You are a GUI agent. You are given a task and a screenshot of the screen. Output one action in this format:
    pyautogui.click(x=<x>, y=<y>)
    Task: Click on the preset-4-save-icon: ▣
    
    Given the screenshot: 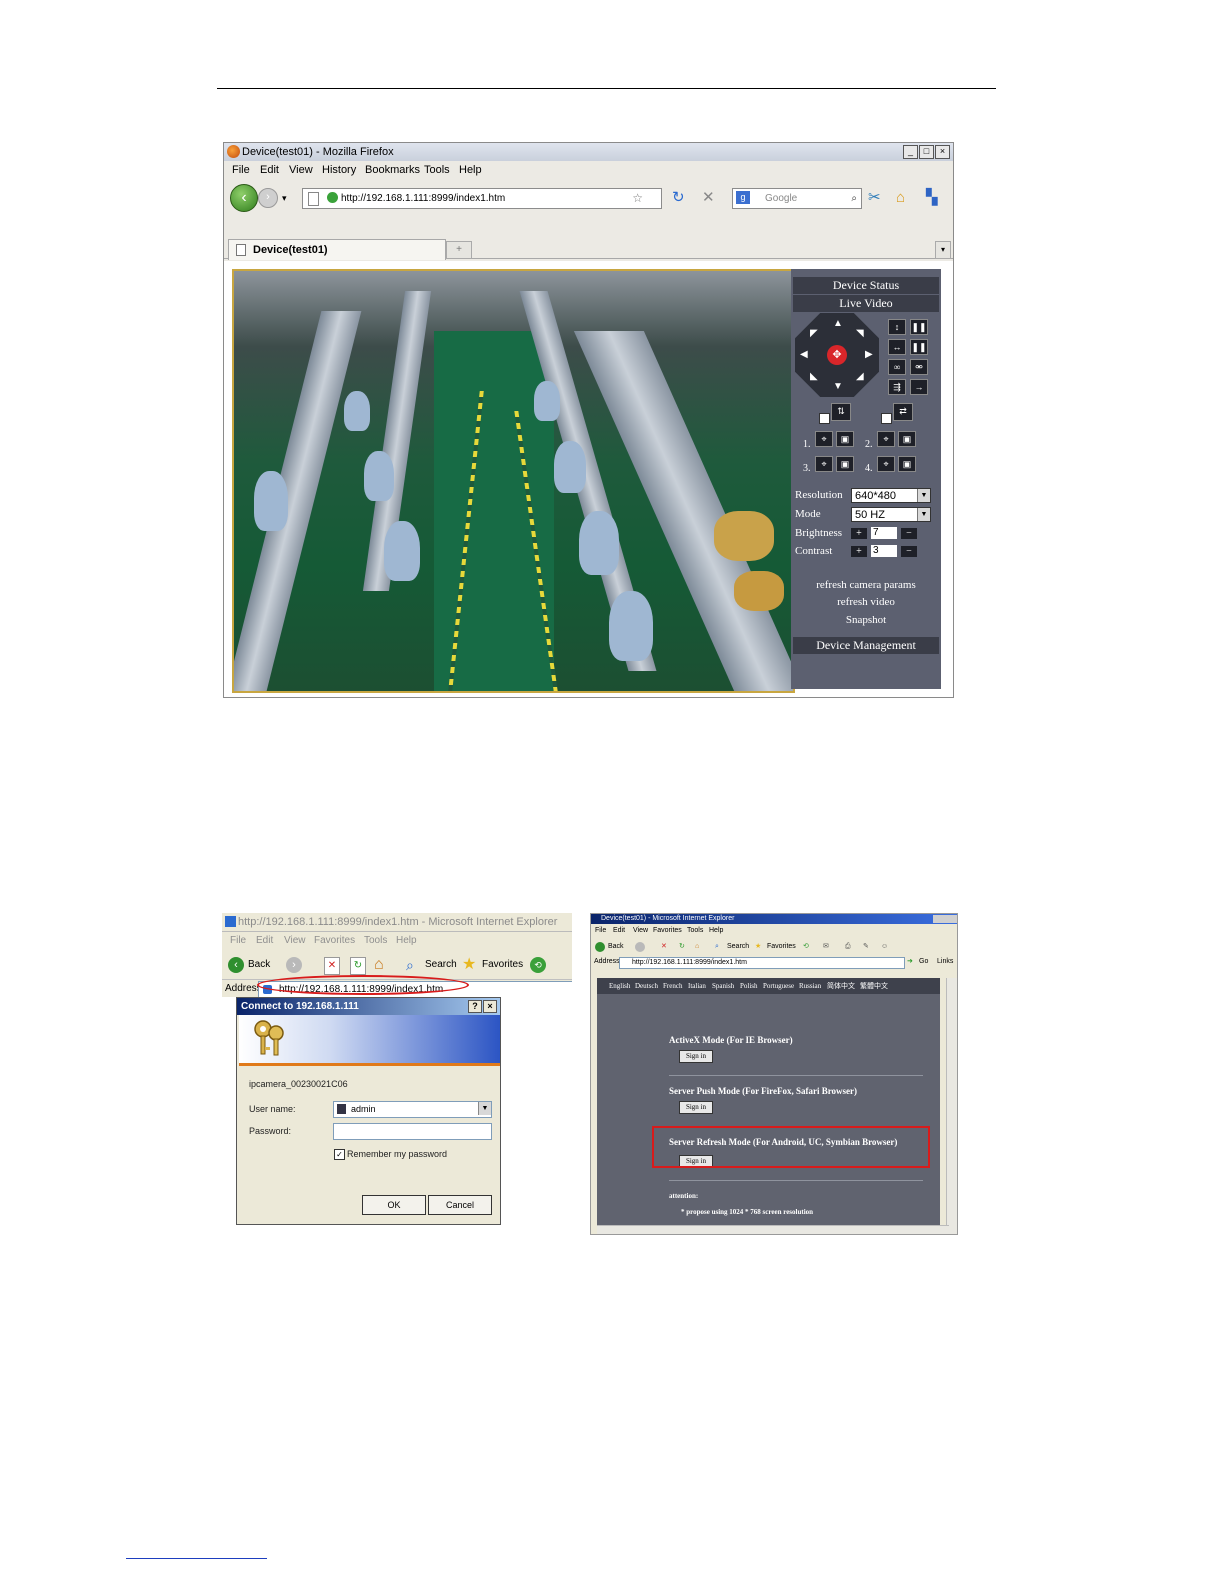 What is the action you would take?
    pyautogui.click(x=907, y=464)
    